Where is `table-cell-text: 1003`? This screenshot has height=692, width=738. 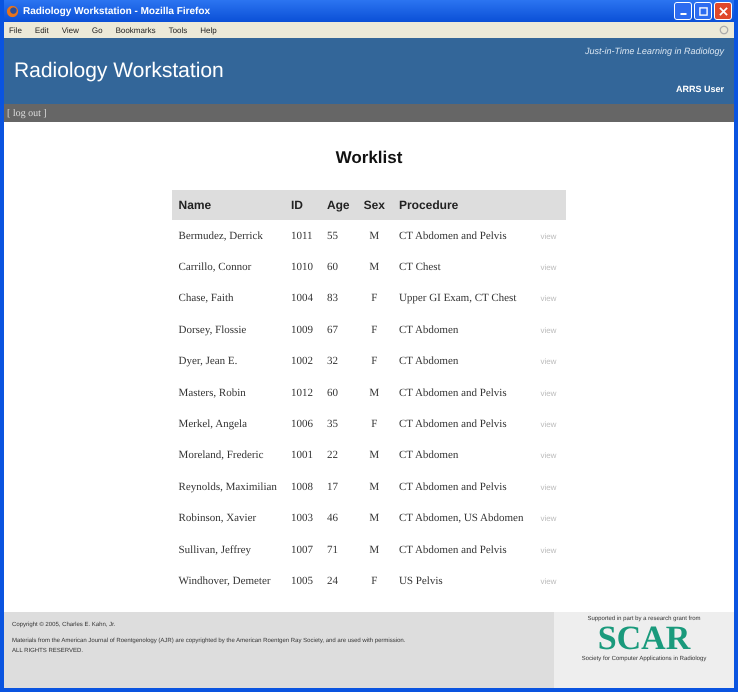 table-cell-text: 1003 is located at coordinates (302, 518).